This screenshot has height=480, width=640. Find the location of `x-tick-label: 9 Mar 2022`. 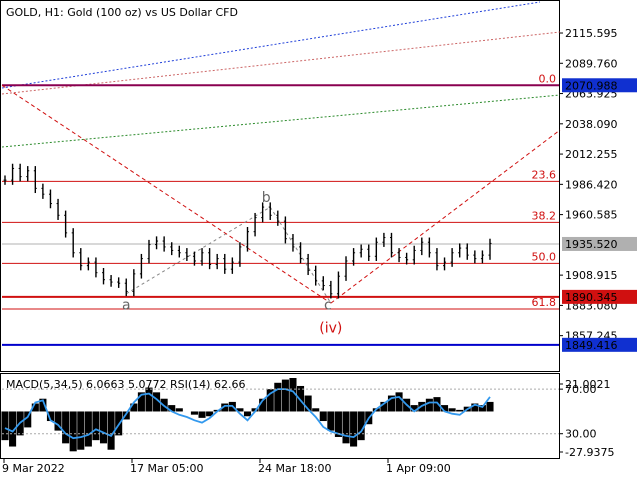

x-tick-label: 9 Mar 2022 is located at coordinates (33, 468).